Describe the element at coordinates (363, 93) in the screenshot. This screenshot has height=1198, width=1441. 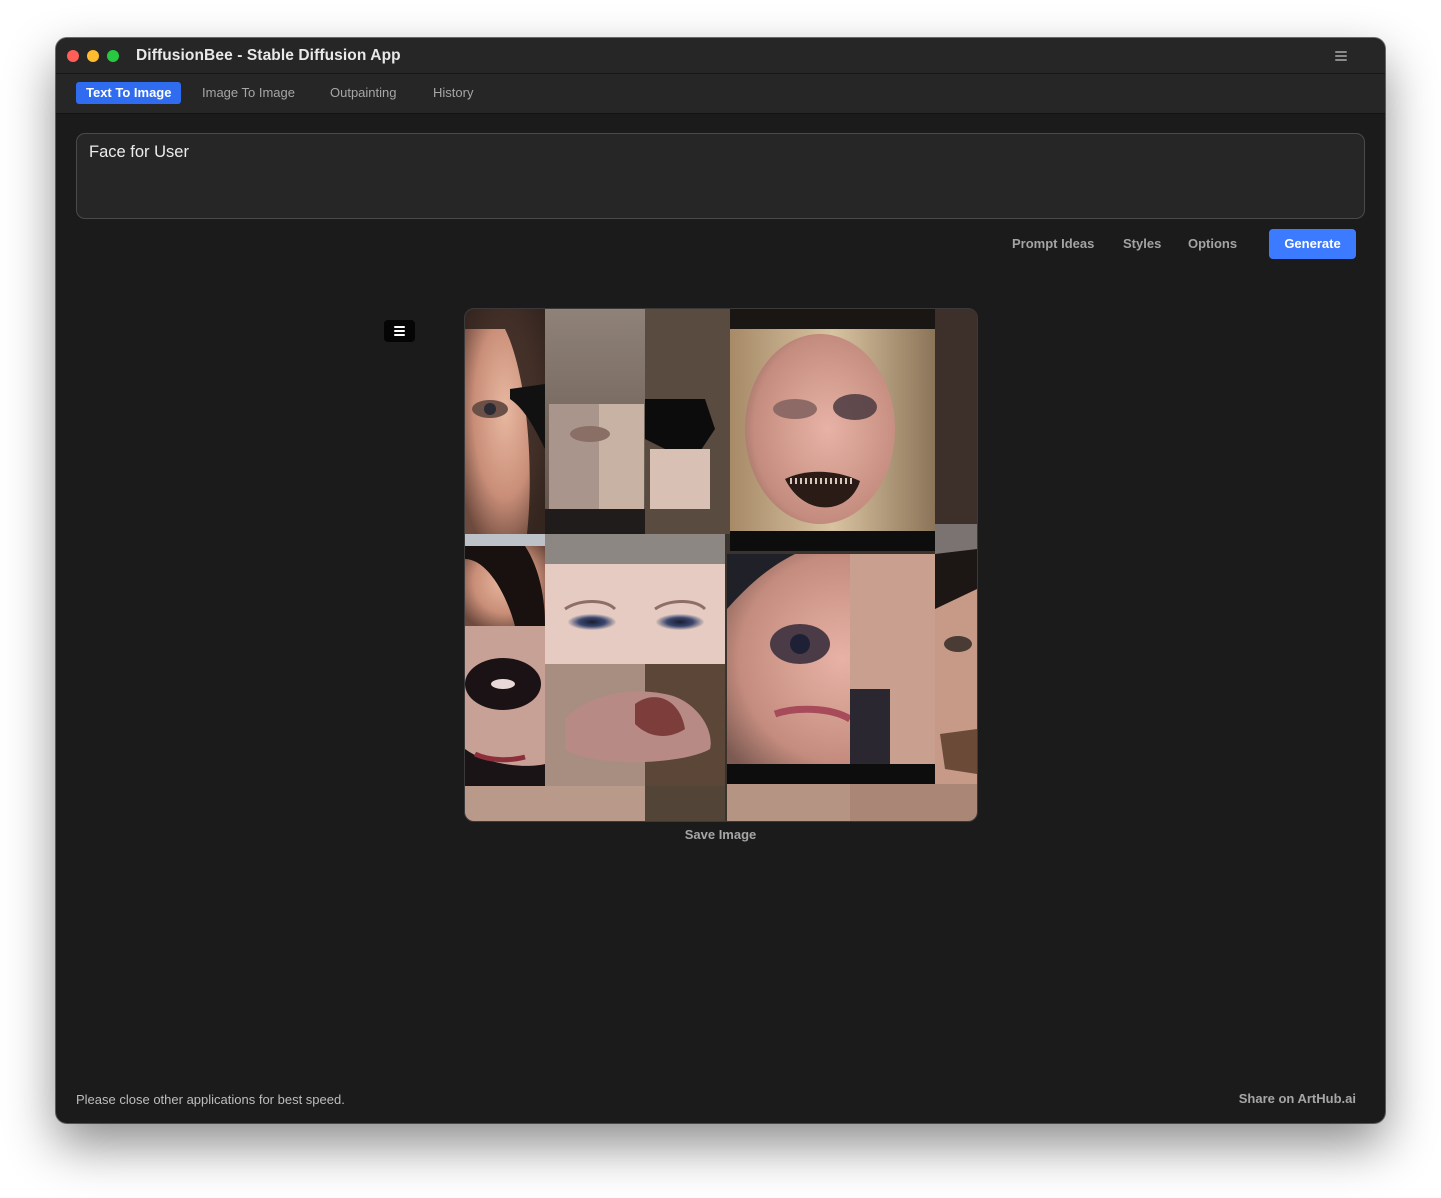
I see `tab-outpainting: Outpainting` at that location.